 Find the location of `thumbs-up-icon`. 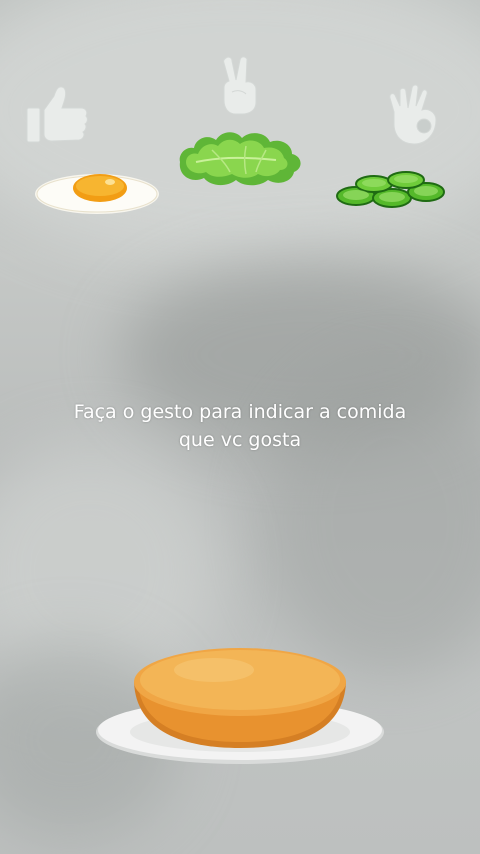

thumbs-up-icon is located at coordinates (57, 114).